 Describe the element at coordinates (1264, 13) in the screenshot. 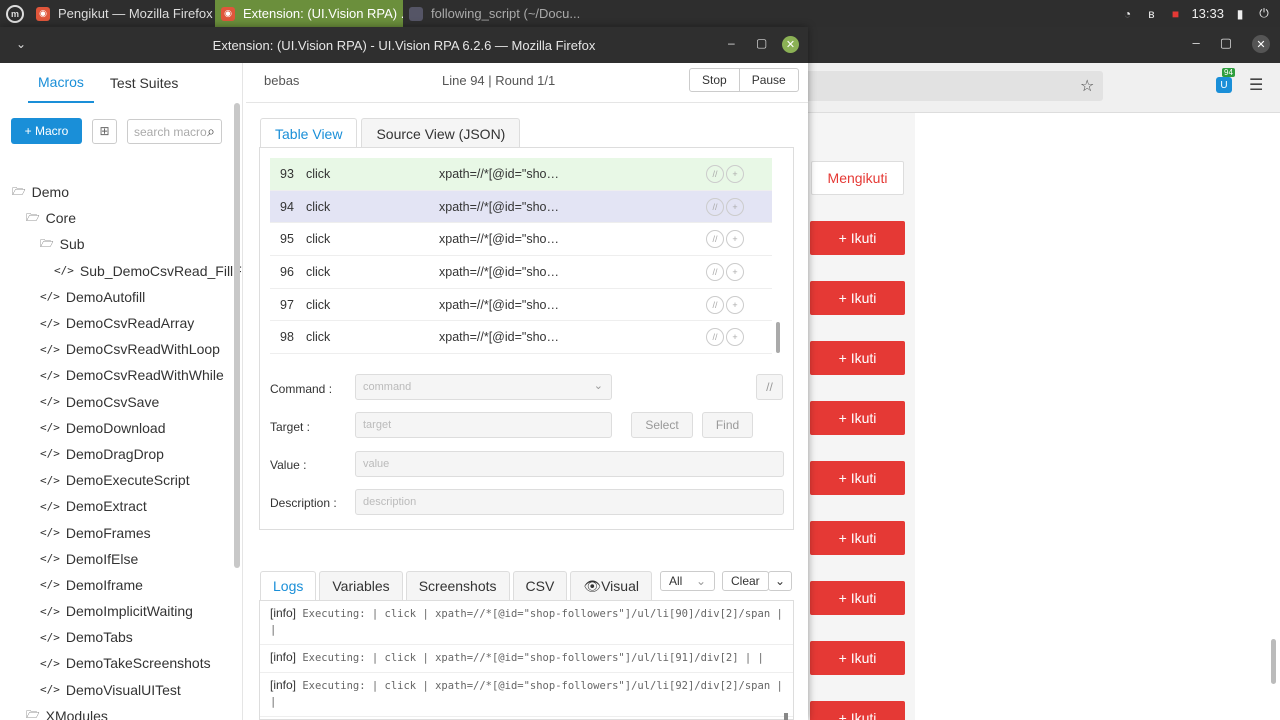

I see `power-icon: ⏻` at that location.